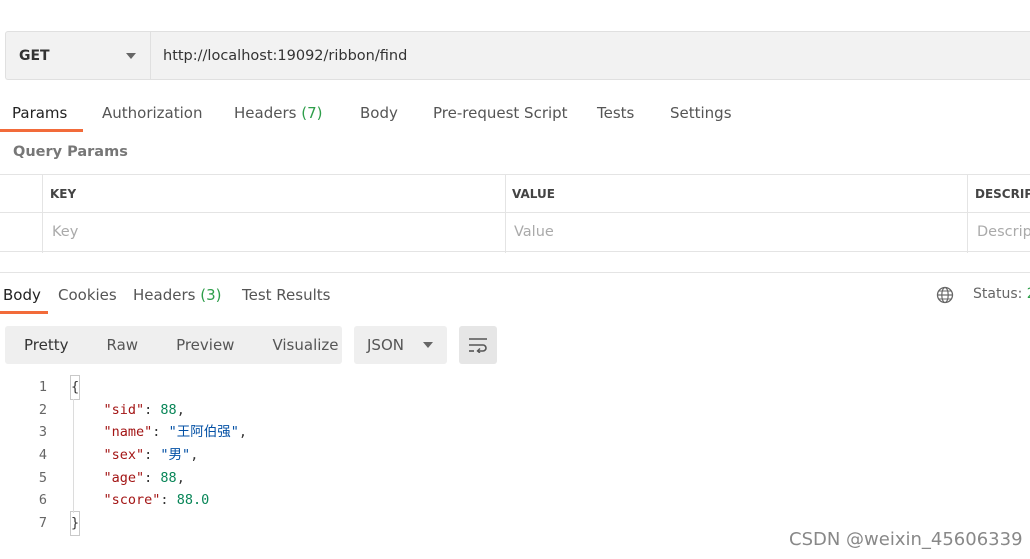 This screenshot has height=559, width=1030. I want to click on headers-count: (7), so click(312, 113).